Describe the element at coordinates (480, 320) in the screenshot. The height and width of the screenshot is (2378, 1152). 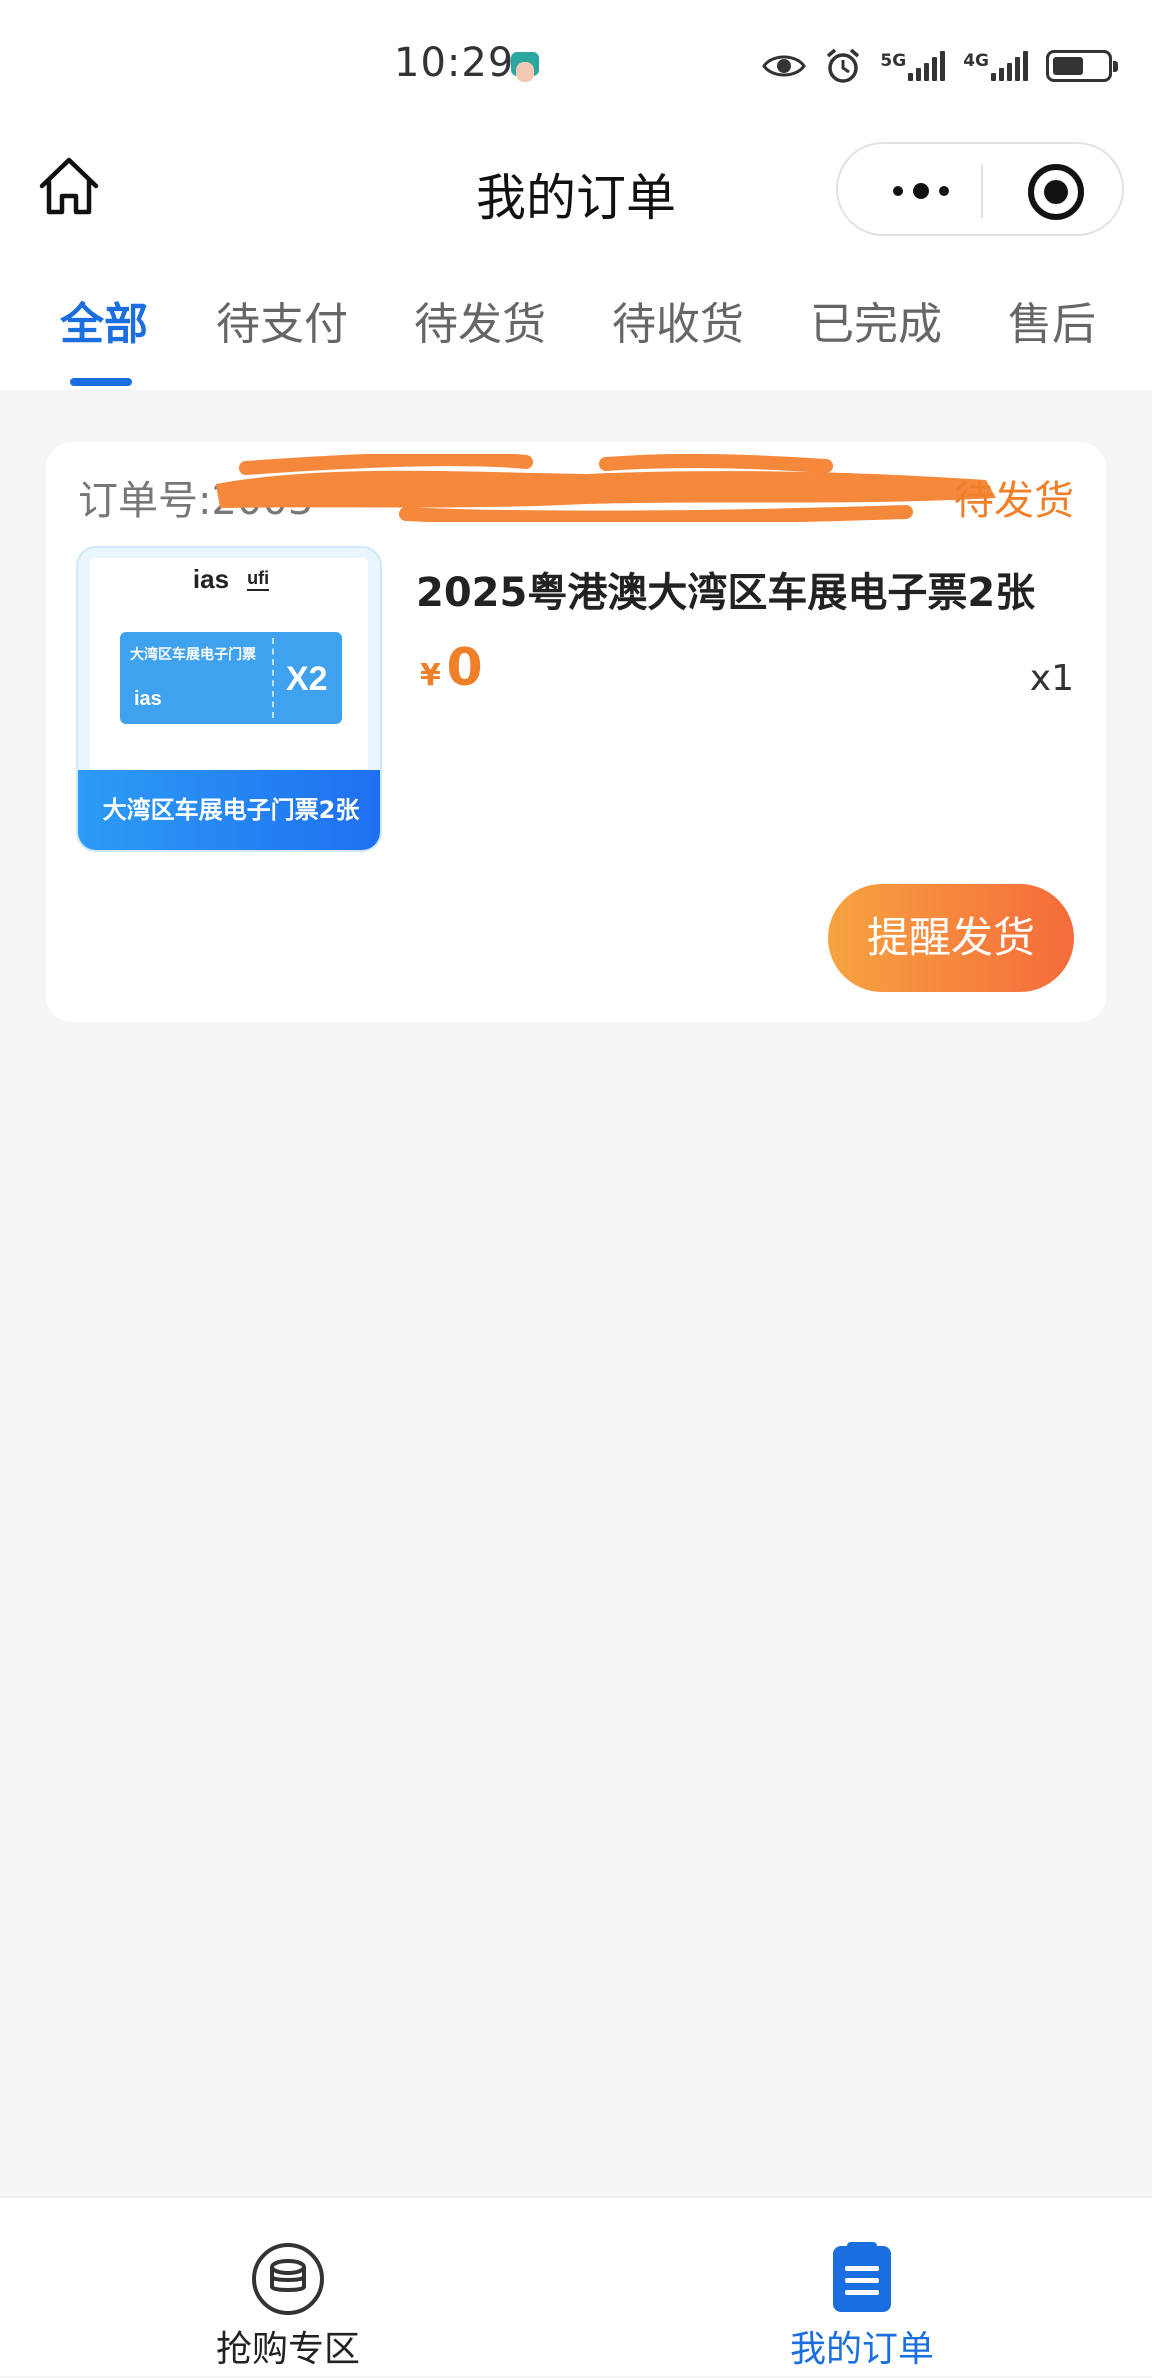
I see `tab-pending-shipment: 待发货` at that location.